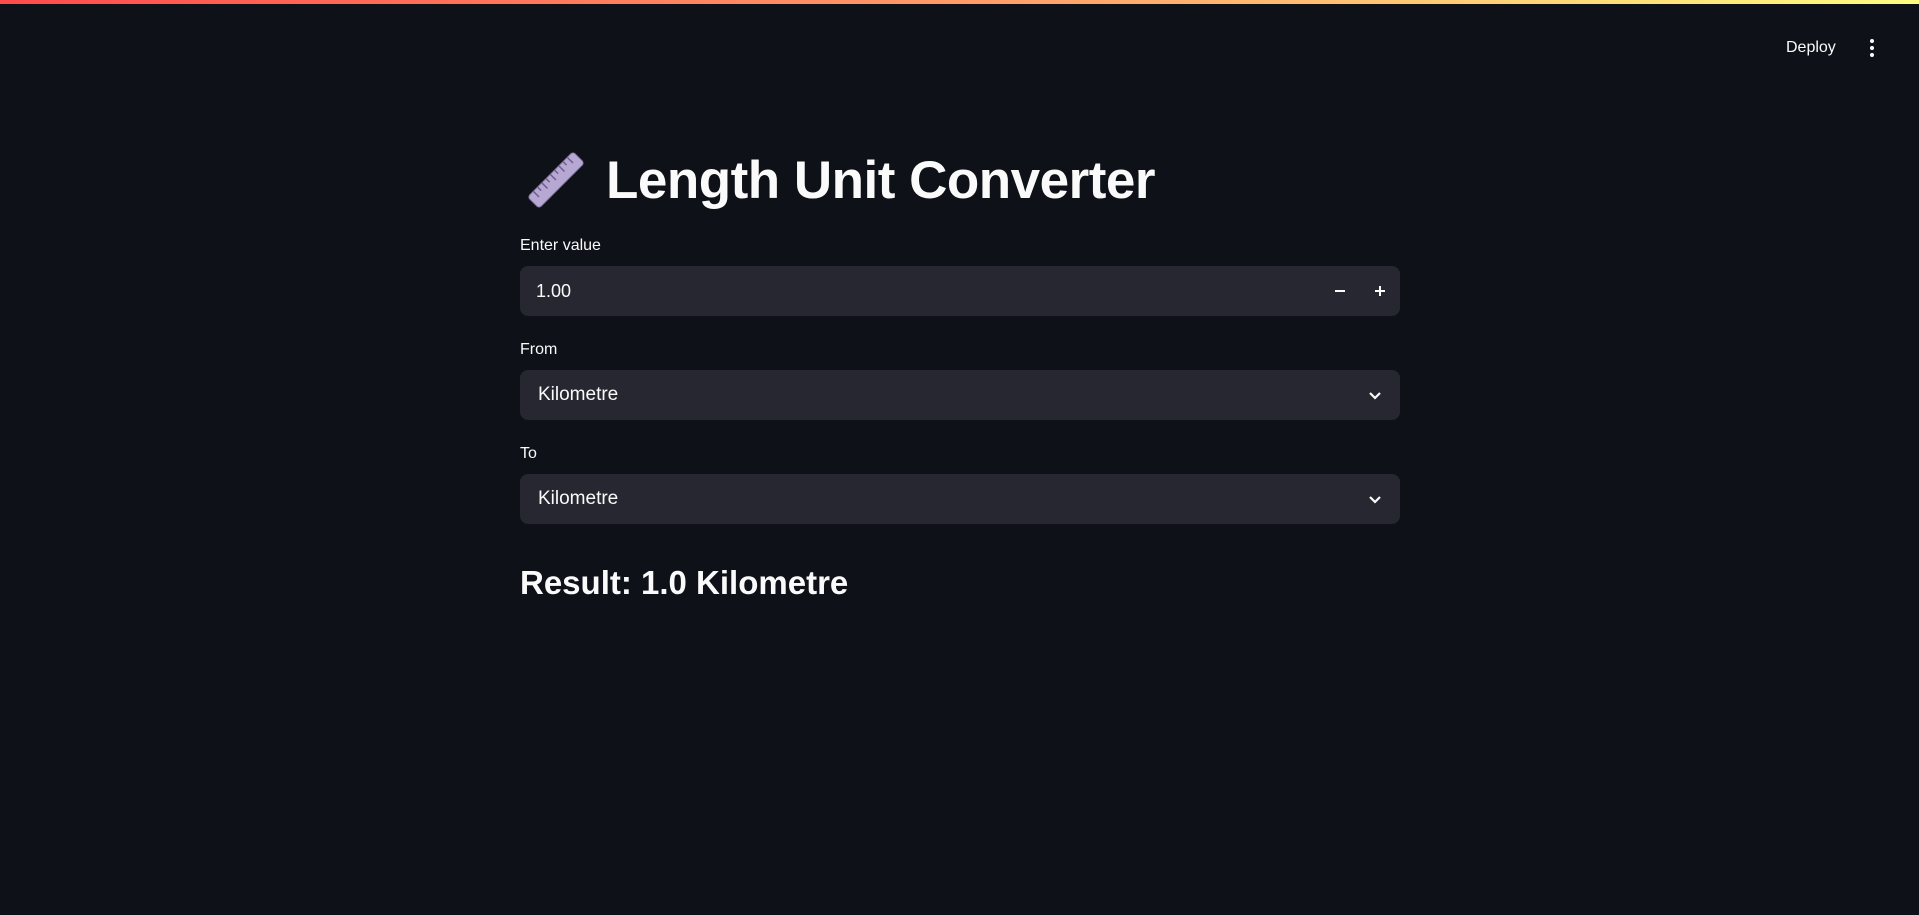  I want to click on kebab-menu-icon, so click(1872, 48).